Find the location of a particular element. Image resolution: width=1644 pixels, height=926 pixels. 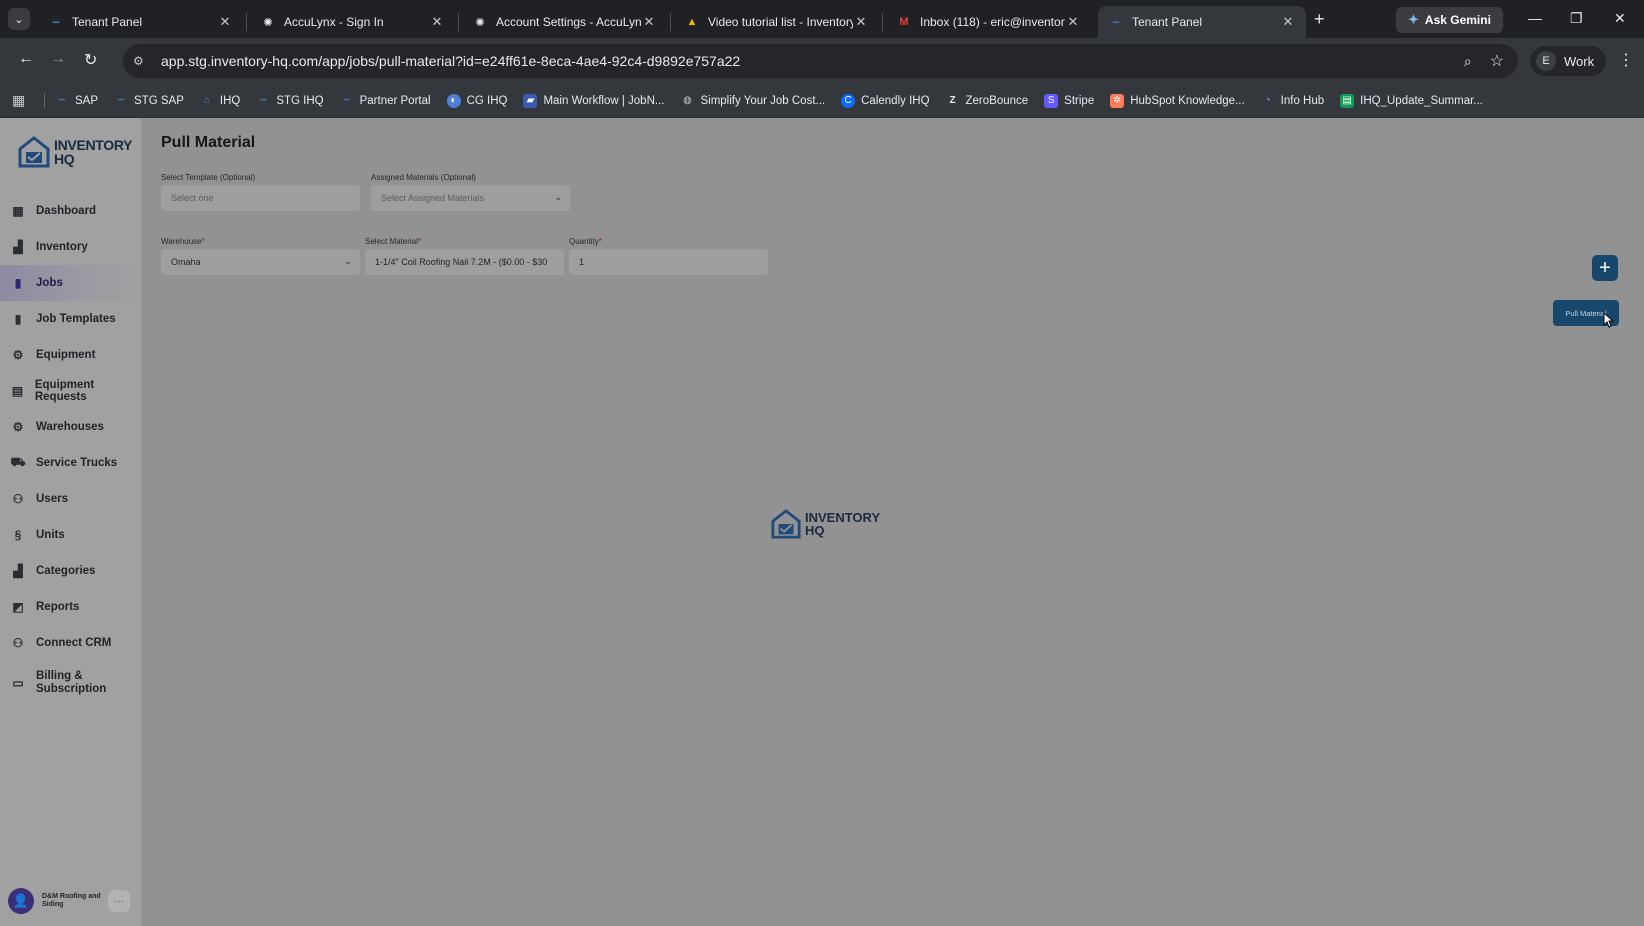

sidebar-item-service-trucks: ⛟ Service Trucks is located at coordinates (70, 463).